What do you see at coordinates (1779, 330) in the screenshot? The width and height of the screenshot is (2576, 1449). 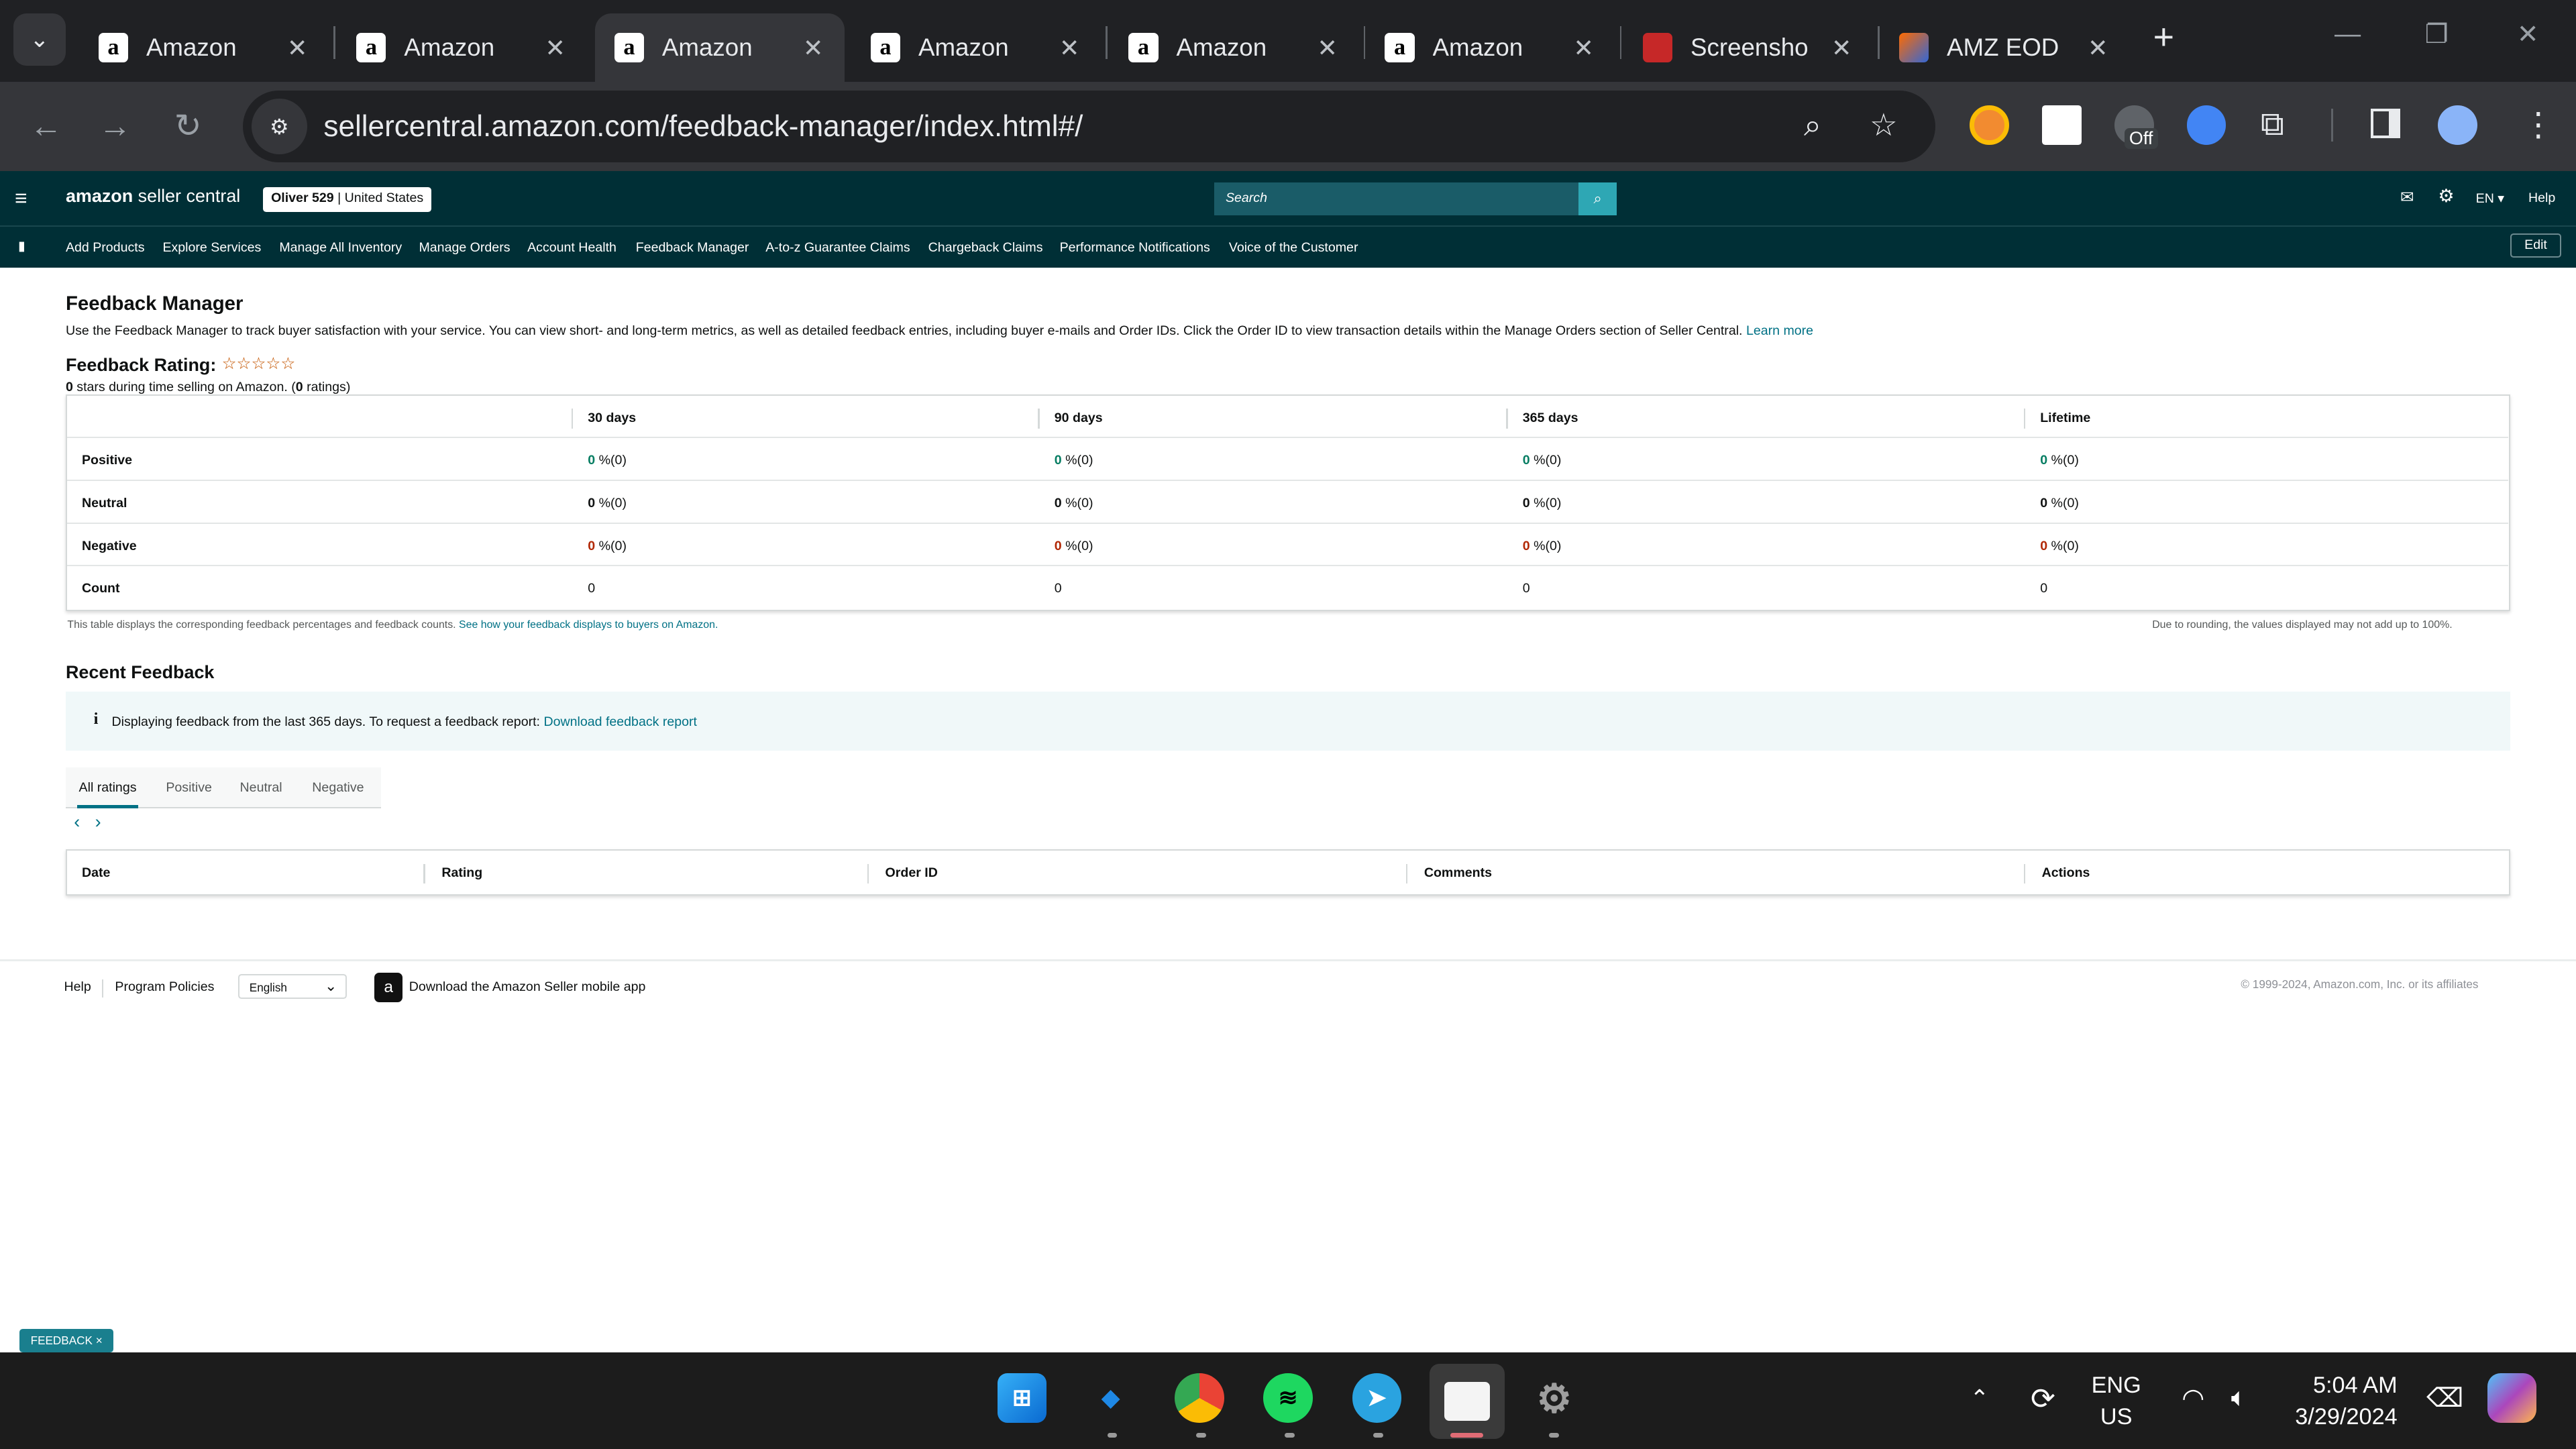 I see `learn-more-link: Learn more` at bounding box center [1779, 330].